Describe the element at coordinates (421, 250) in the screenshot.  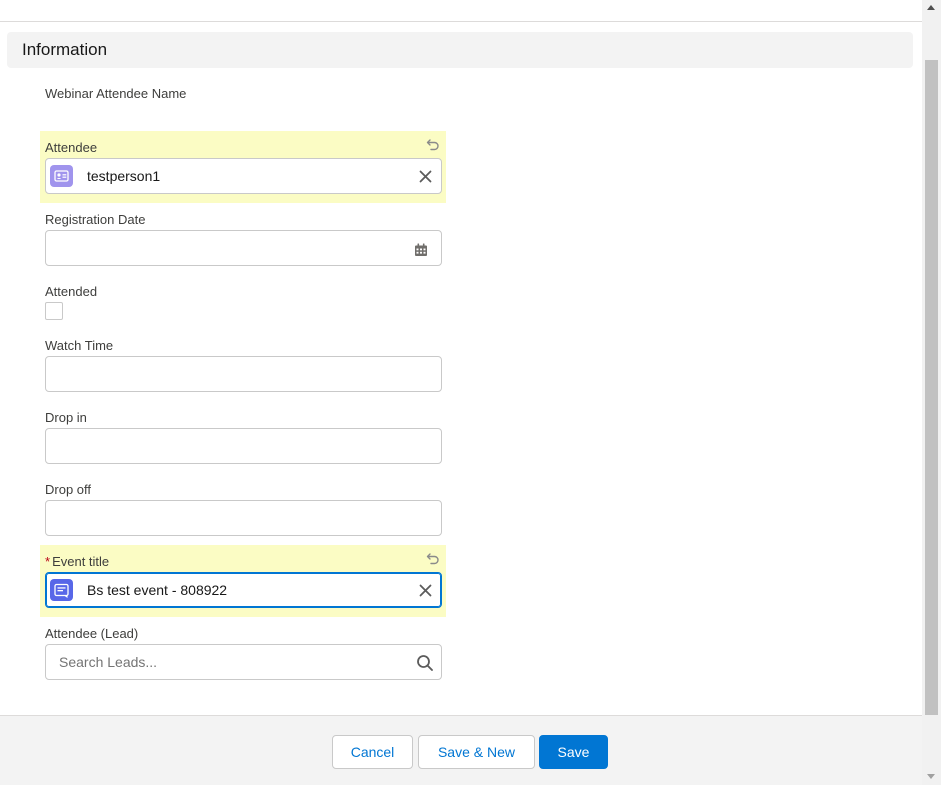
I see `calendar-icon` at that location.